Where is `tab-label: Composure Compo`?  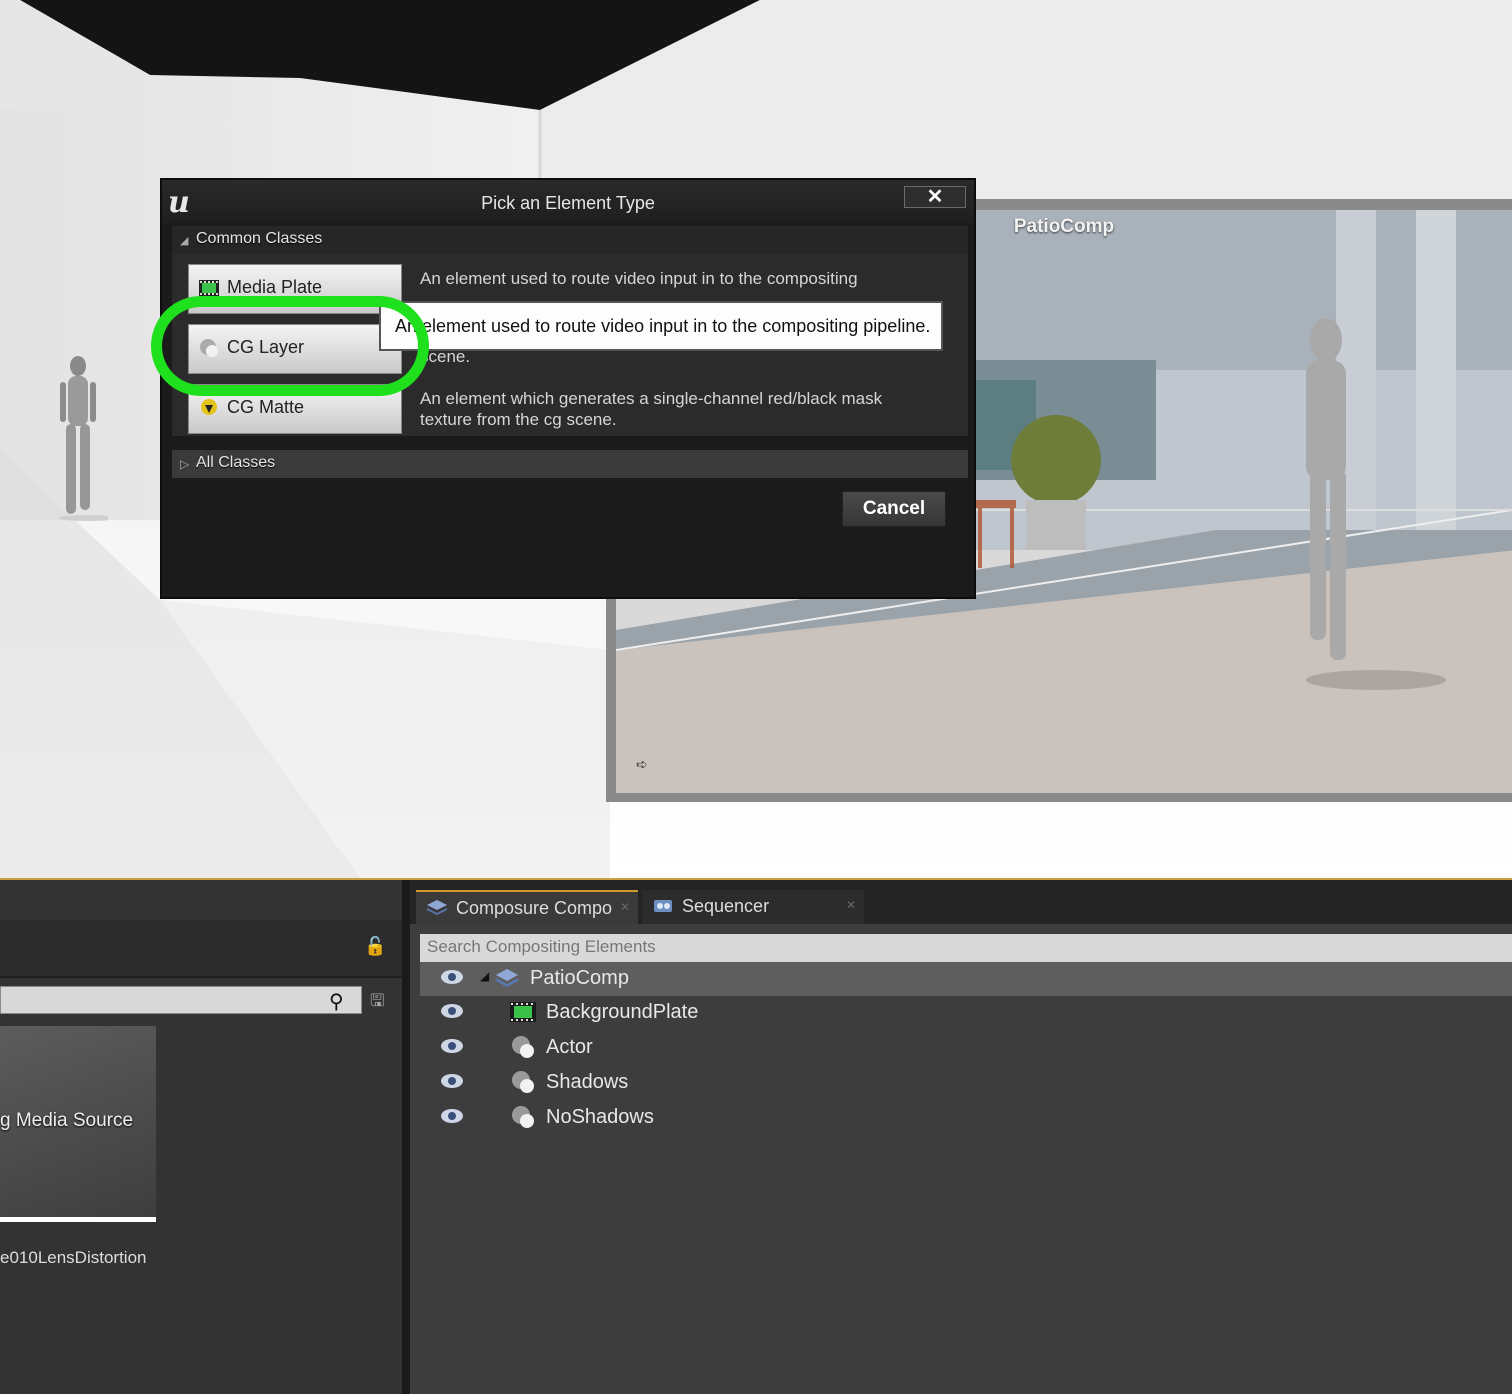
tab-label: Composure Compo is located at coordinates (534, 908).